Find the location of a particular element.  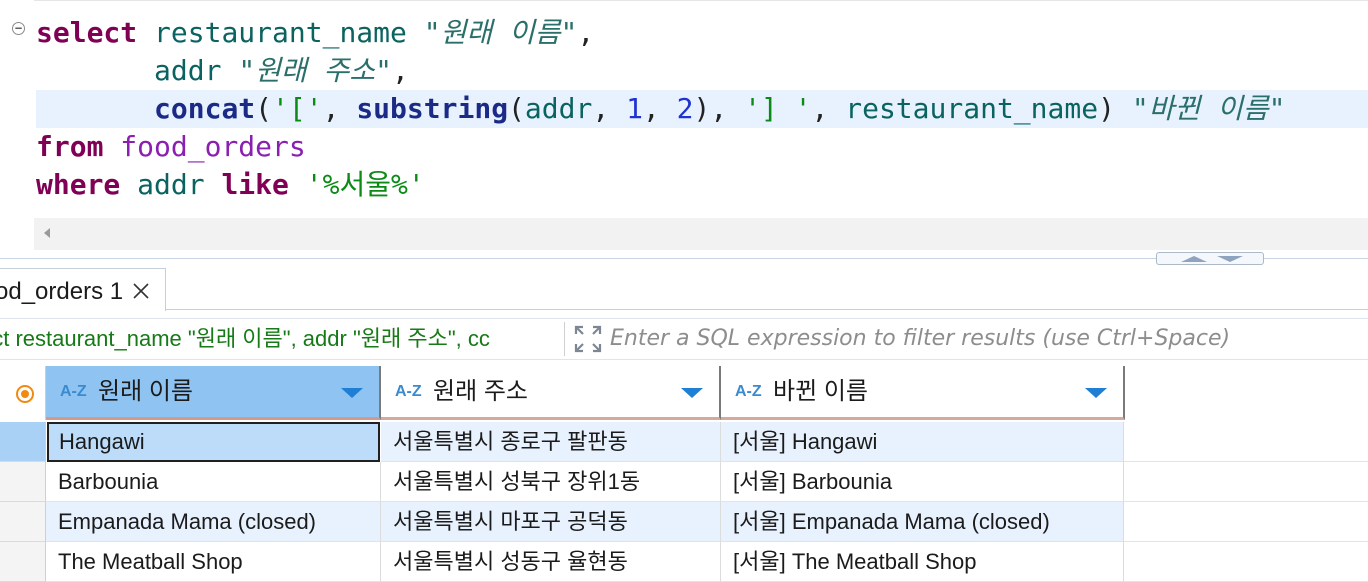

table-cell: [서울] The Meatball Shop is located at coordinates (922, 562).